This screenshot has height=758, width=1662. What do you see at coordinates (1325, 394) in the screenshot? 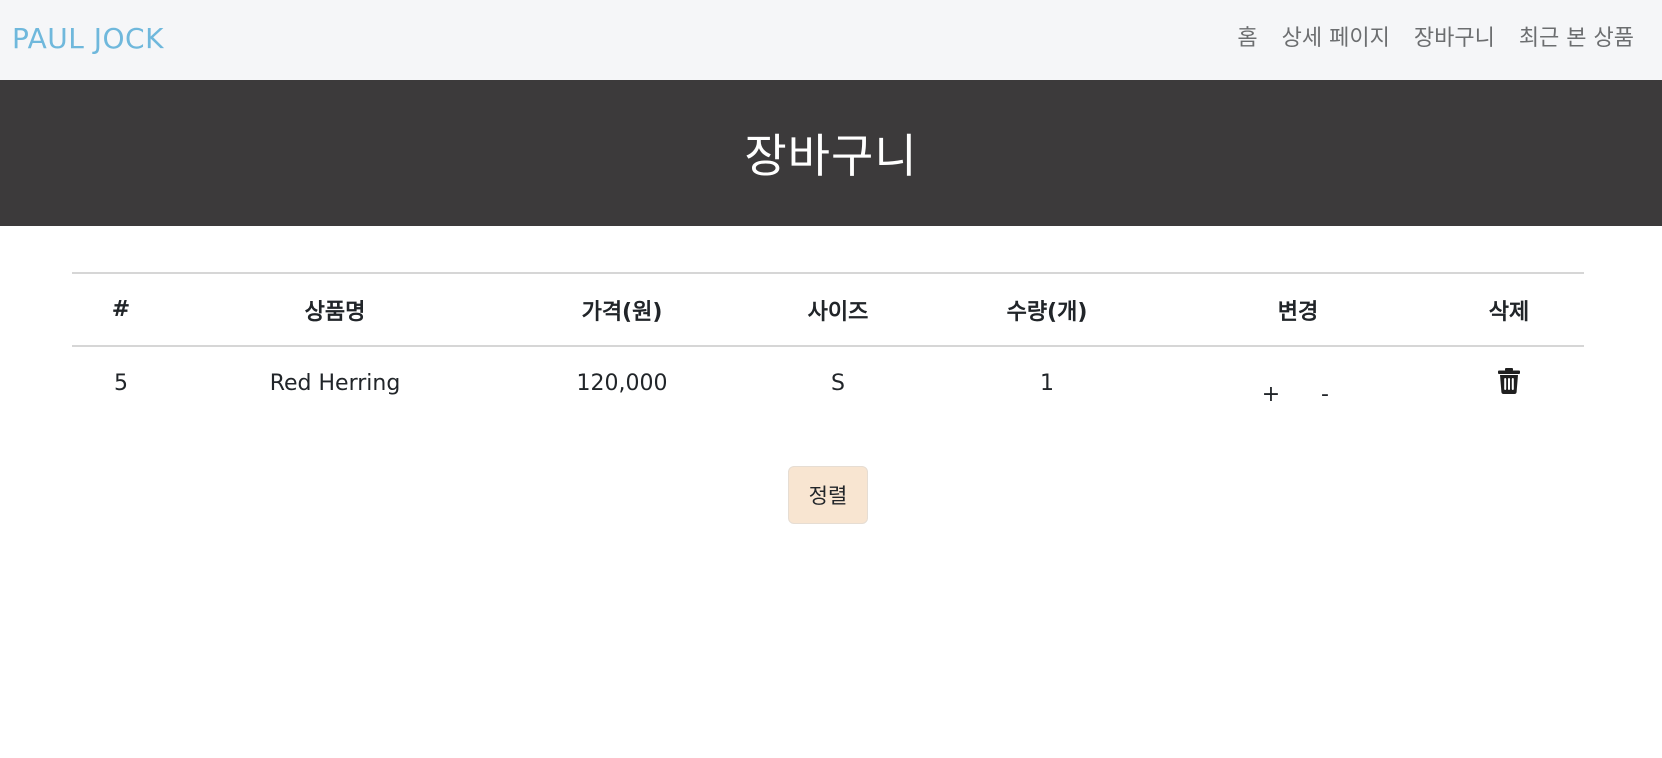
I see `decrease-quantity-button: -` at bounding box center [1325, 394].